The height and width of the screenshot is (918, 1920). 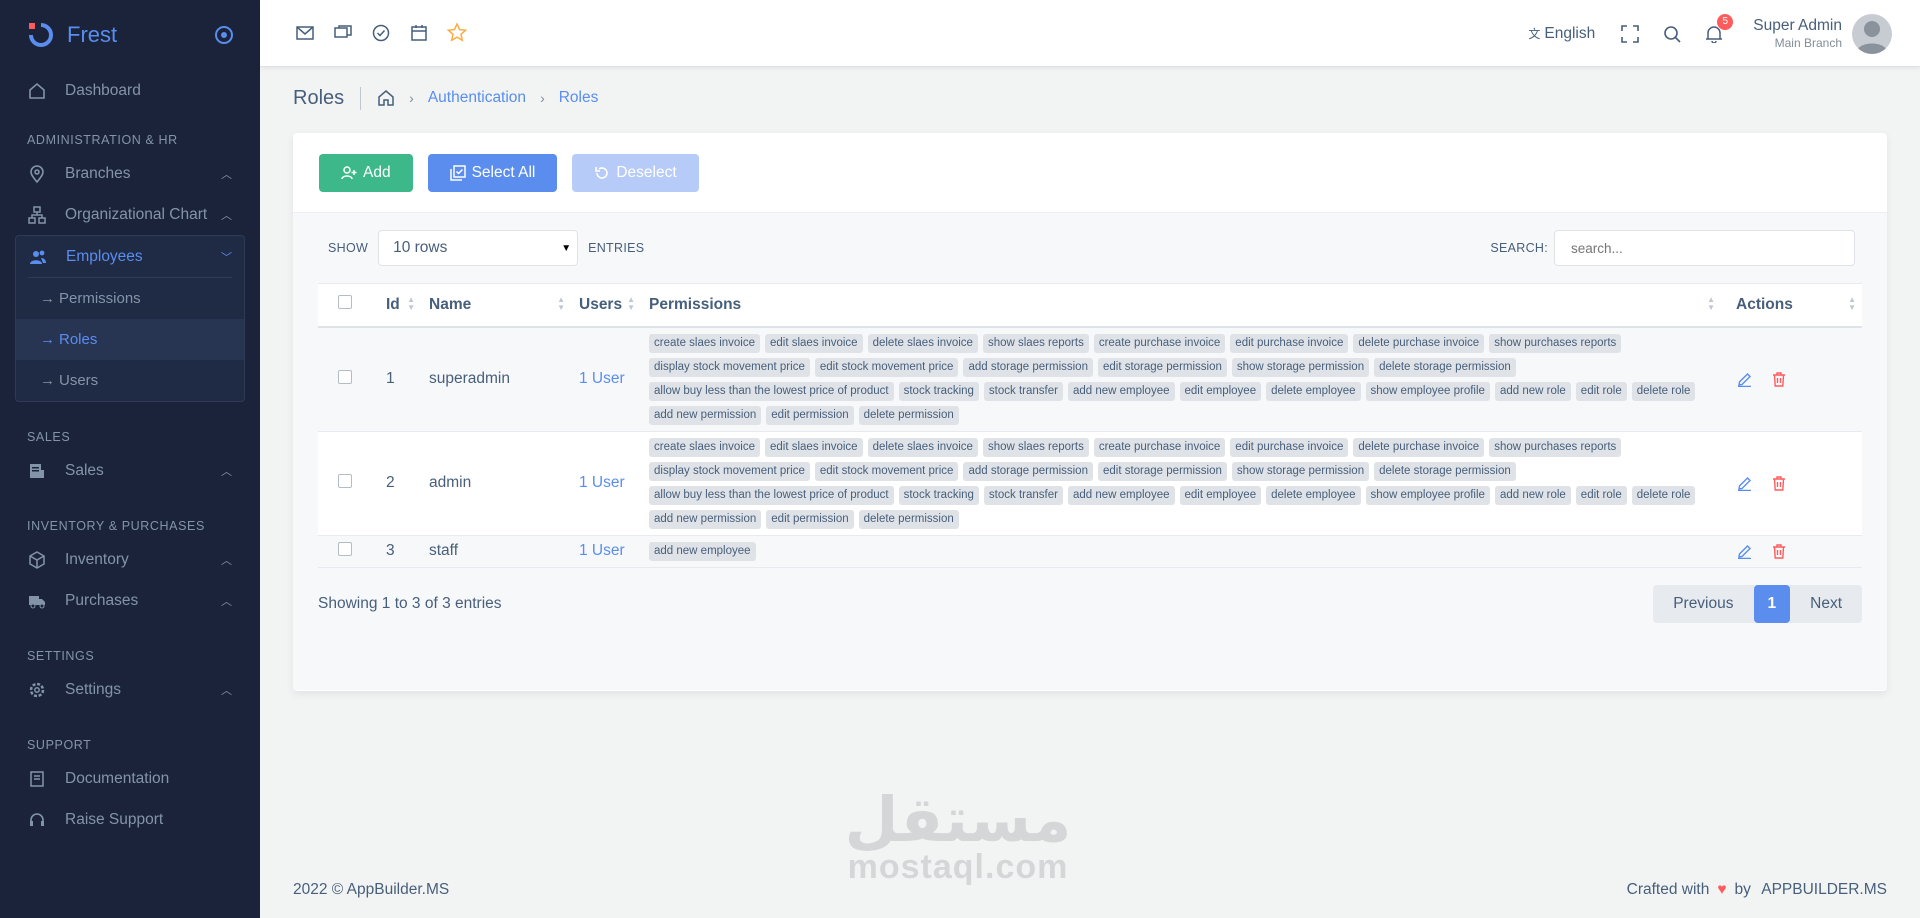 What do you see at coordinates (366, 172) in the screenshot?
I see `add-button: Add` at bounding box center [366, 172].